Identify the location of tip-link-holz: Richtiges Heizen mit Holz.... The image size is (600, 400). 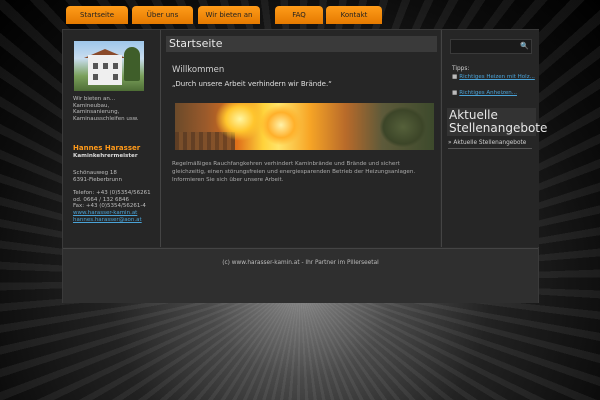
(497, 77).